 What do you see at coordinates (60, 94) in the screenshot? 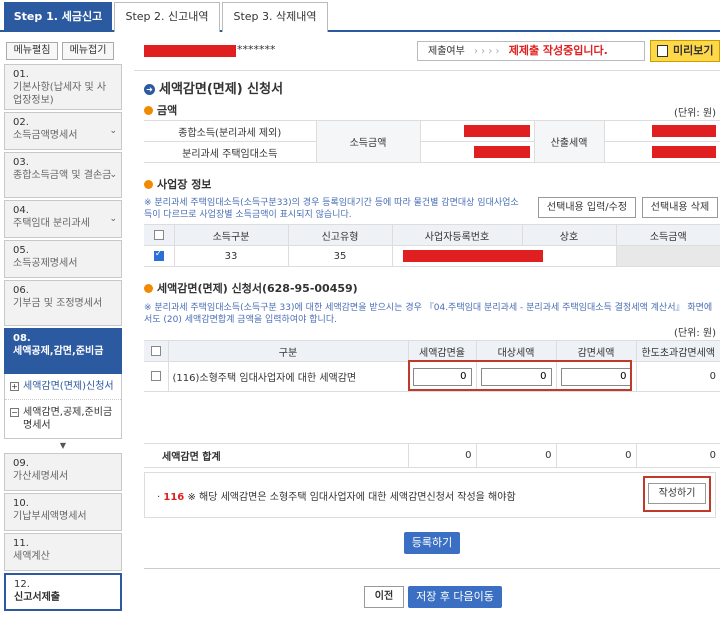
I see `sidebar-item-label: 기본사항(납세자 및 사업장정보)` at bounding box center [60, 94].